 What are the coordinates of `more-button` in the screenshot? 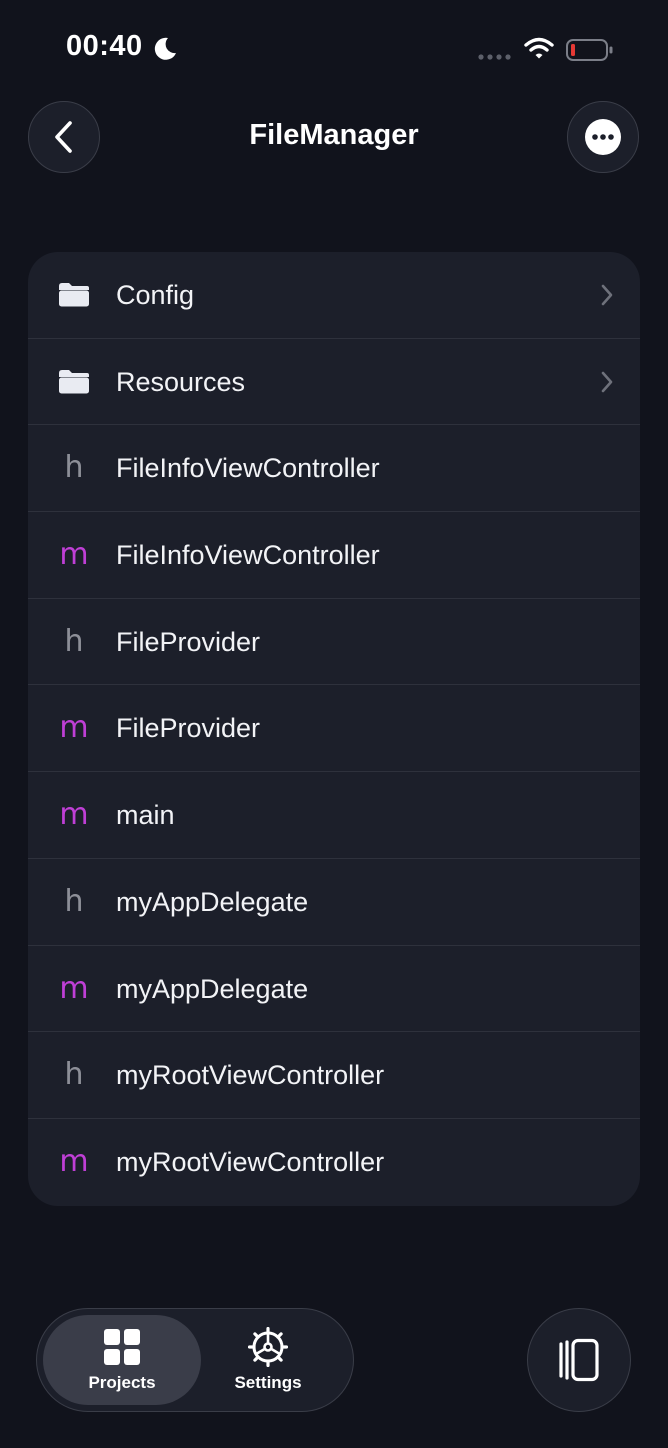 It's located at (603, 137).